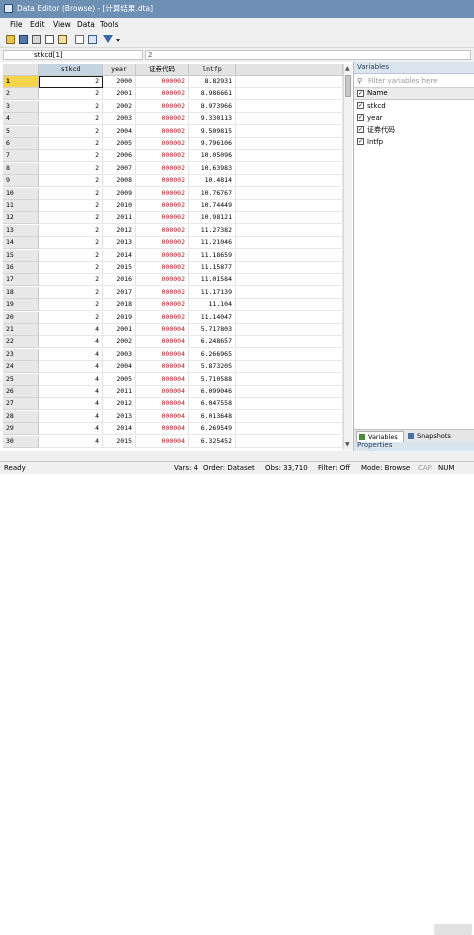 The width and height of the screenshot is (474, 935). I want to click on row-header: 6, so click(21, 144).